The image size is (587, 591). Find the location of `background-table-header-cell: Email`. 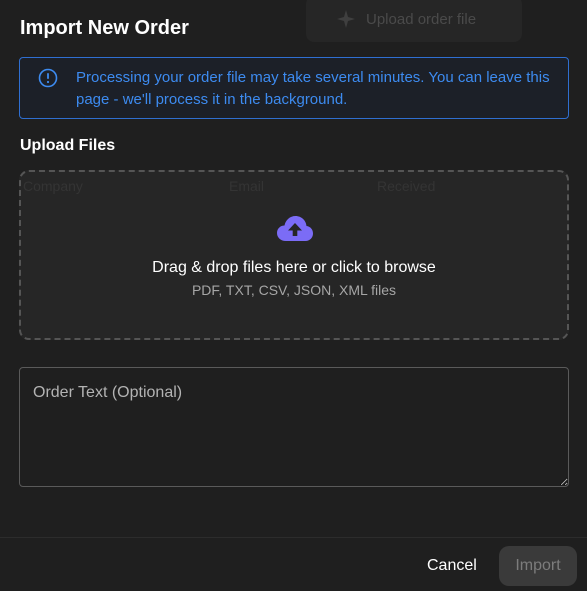

background-table-header-cell: Email is located at coordinates (247, 186).